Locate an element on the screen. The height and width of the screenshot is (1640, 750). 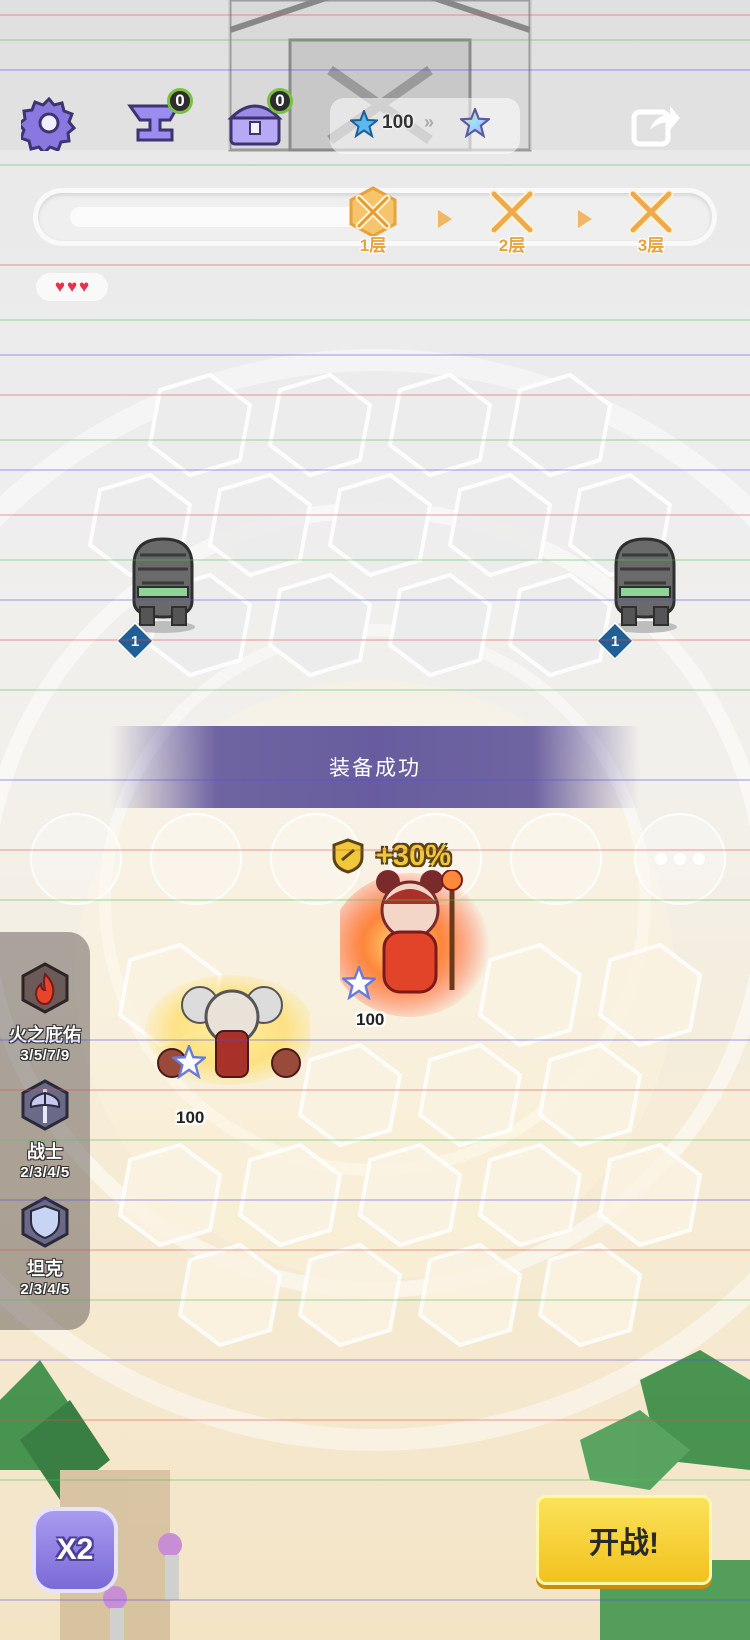
chest-count-badge: 0 is located at coordinates (280, 101).